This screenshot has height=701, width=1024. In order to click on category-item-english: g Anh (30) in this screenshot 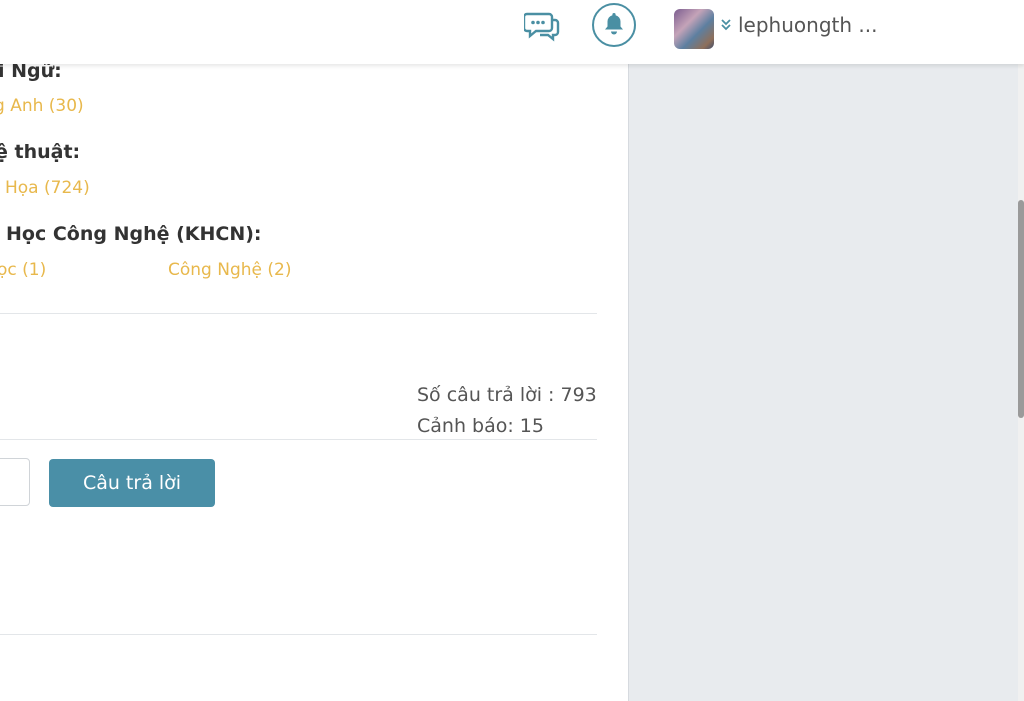, I will do `click(42, 106)`.